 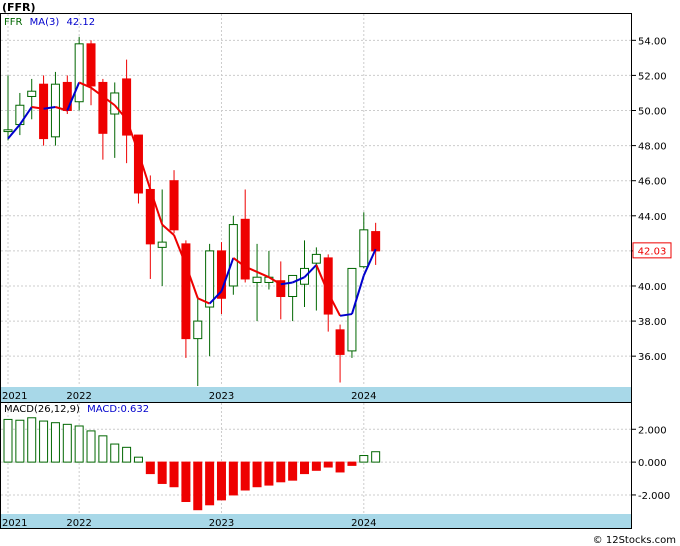 I want to click on price-x-tick-label: 2022, so click(x=78, y=396).